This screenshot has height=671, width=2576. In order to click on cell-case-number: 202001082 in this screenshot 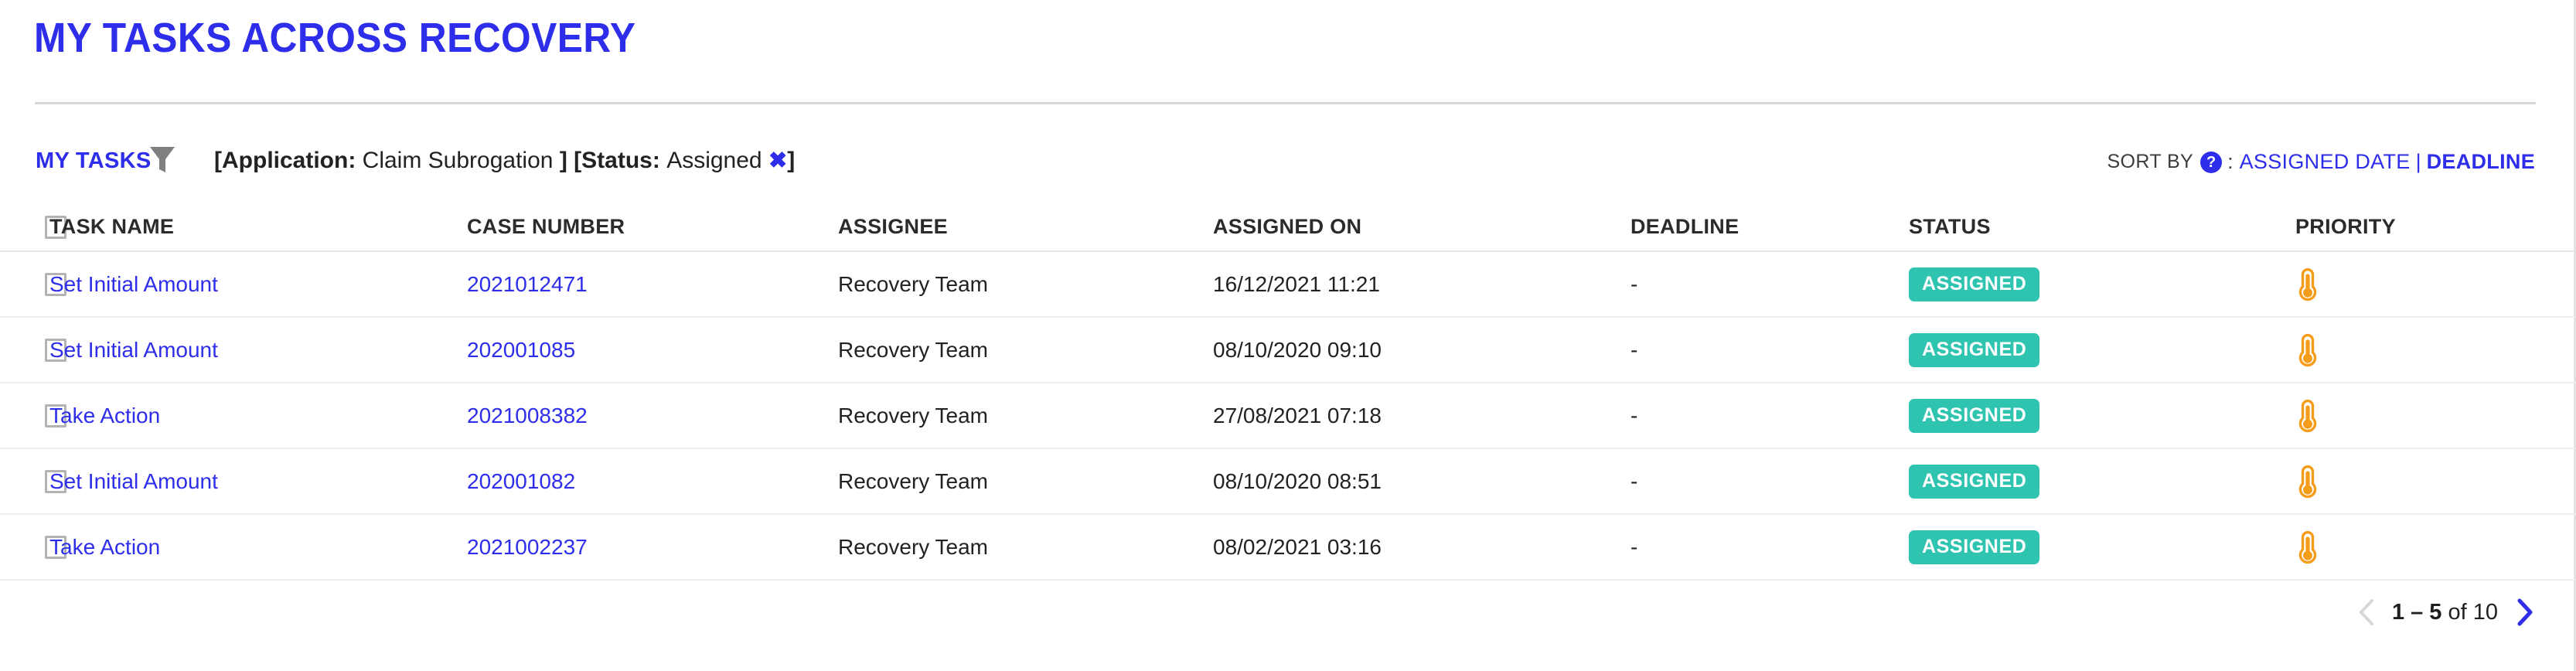, I will do `click(652, 481)`.